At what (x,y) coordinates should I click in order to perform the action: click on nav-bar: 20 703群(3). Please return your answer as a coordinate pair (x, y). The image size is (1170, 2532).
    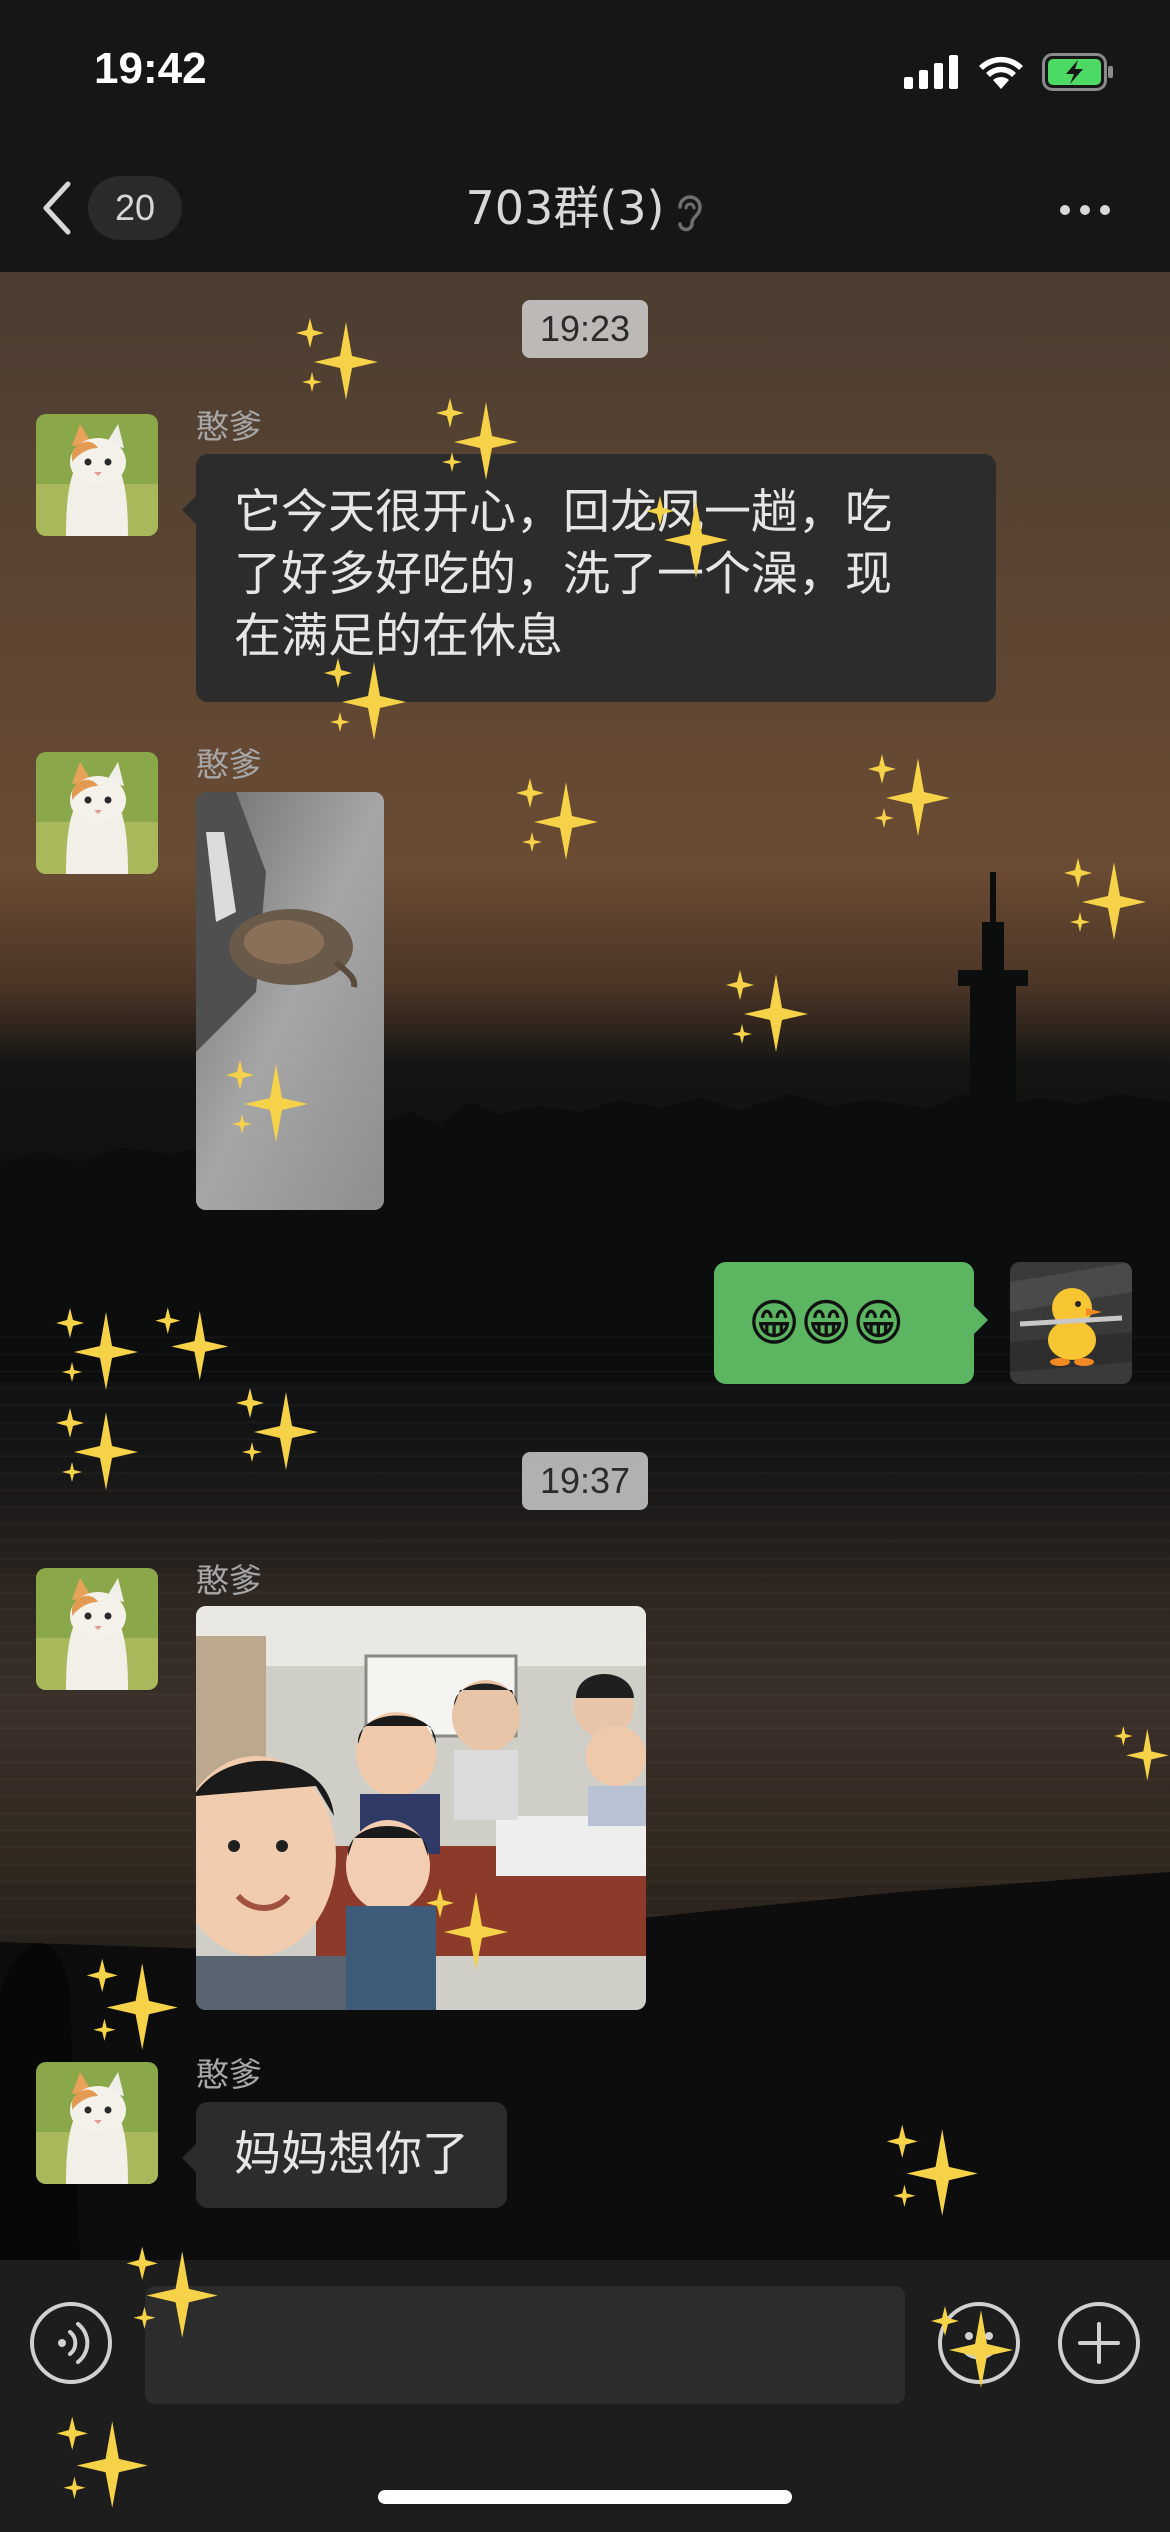
    Looking at the image, I should click on (585, 211).